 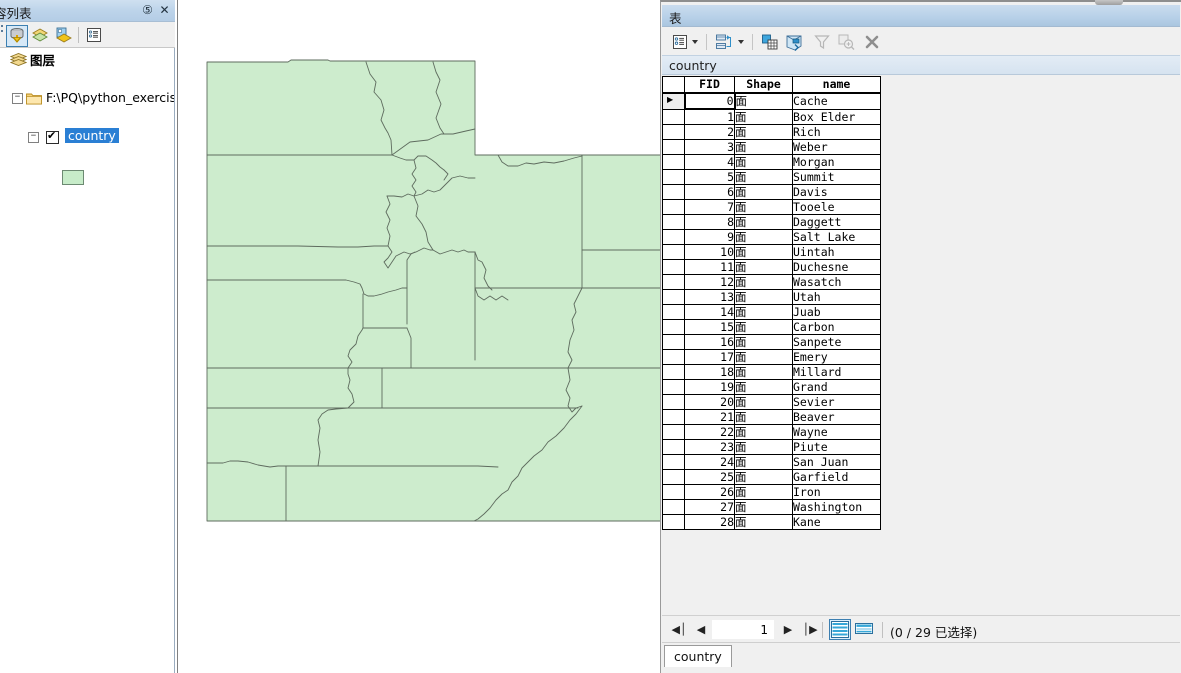 I want to click on table-row: 23 面 Piute, so click(x=771, y=447).